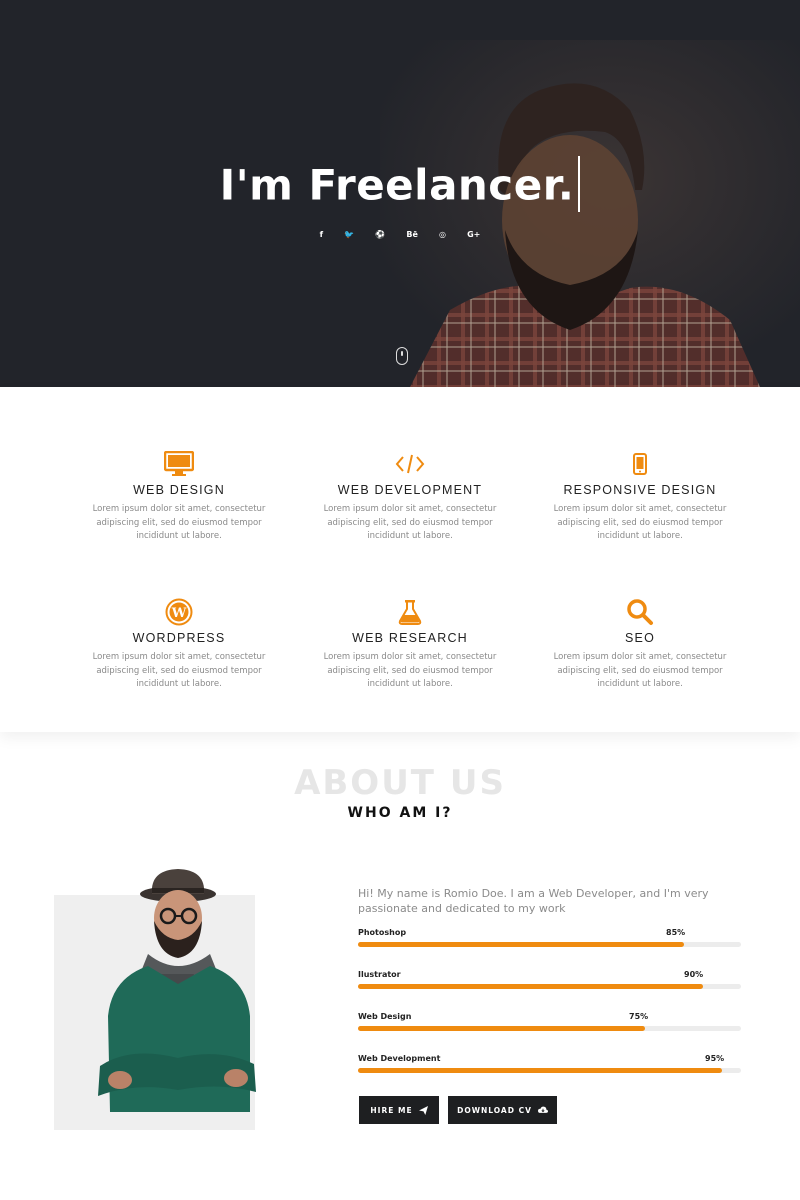 This screenshot has height=1200, width=800. Describe the element at coordinates (494, 1110) in the screenshot. I see `download-cv-label: DOWNLOAD CV` at that location.